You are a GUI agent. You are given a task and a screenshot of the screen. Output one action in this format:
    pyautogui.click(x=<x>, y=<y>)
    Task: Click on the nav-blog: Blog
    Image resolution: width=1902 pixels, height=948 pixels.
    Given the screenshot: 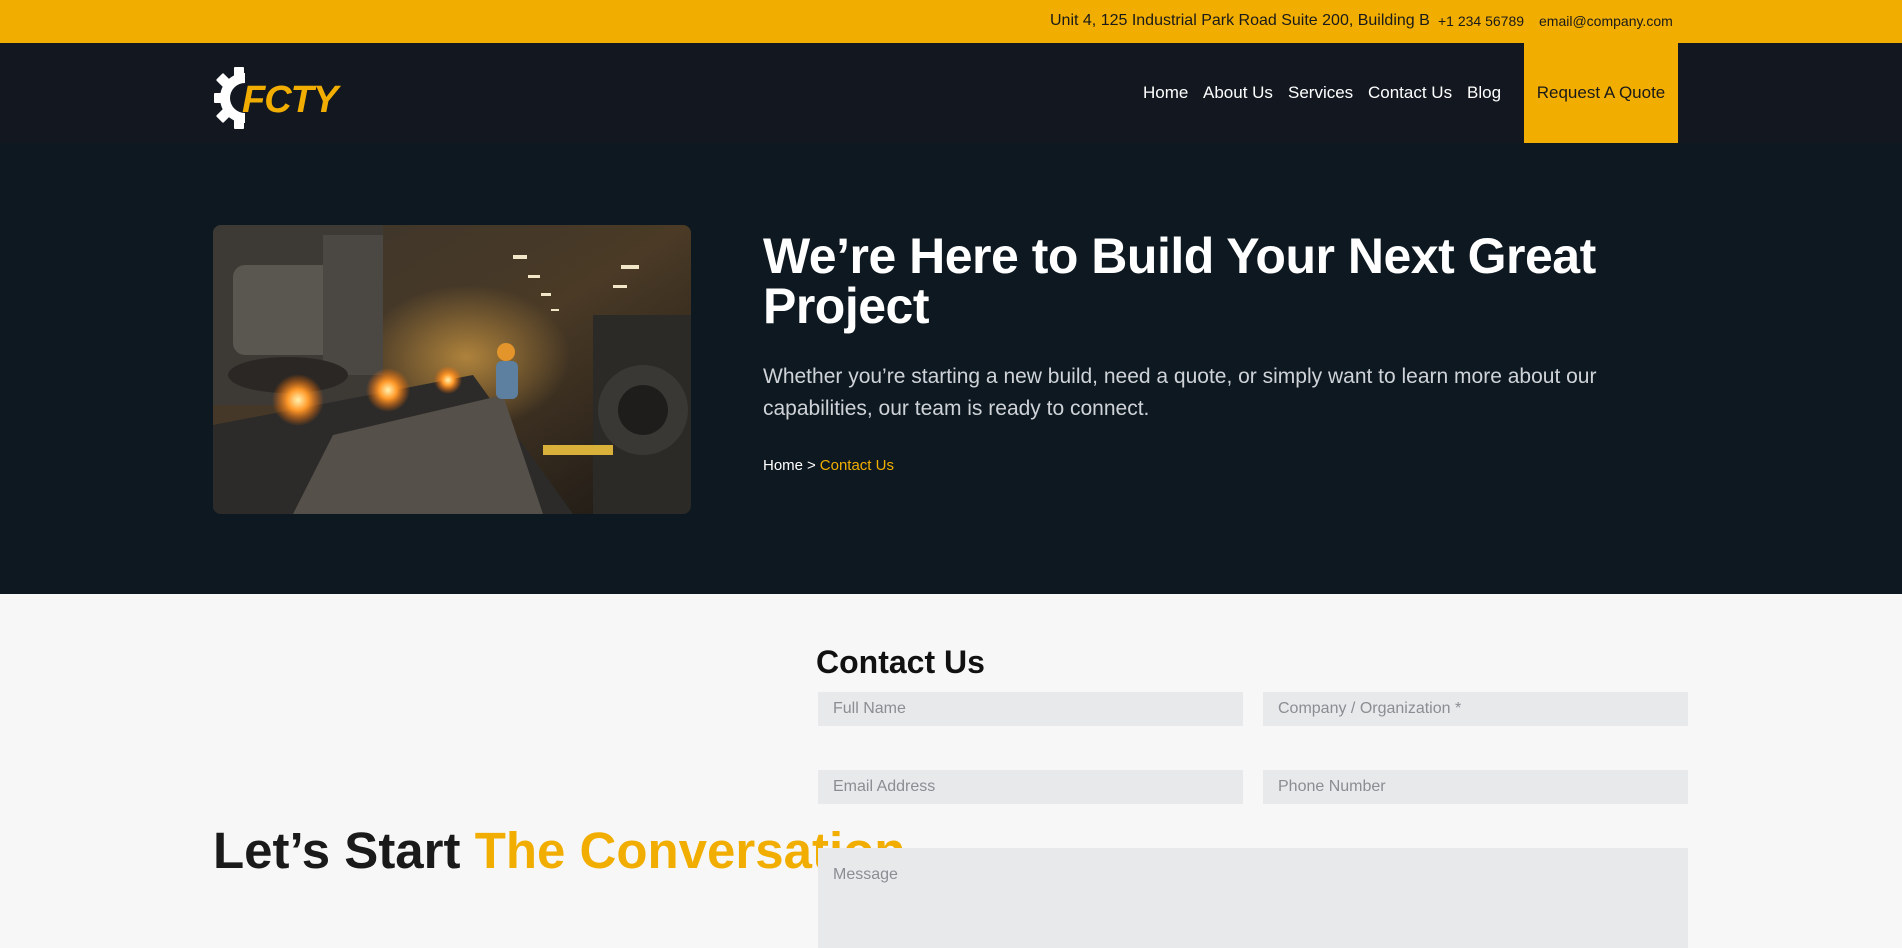 What is the action you would take?
    pyautogui.click(x=1484, y=93)
    